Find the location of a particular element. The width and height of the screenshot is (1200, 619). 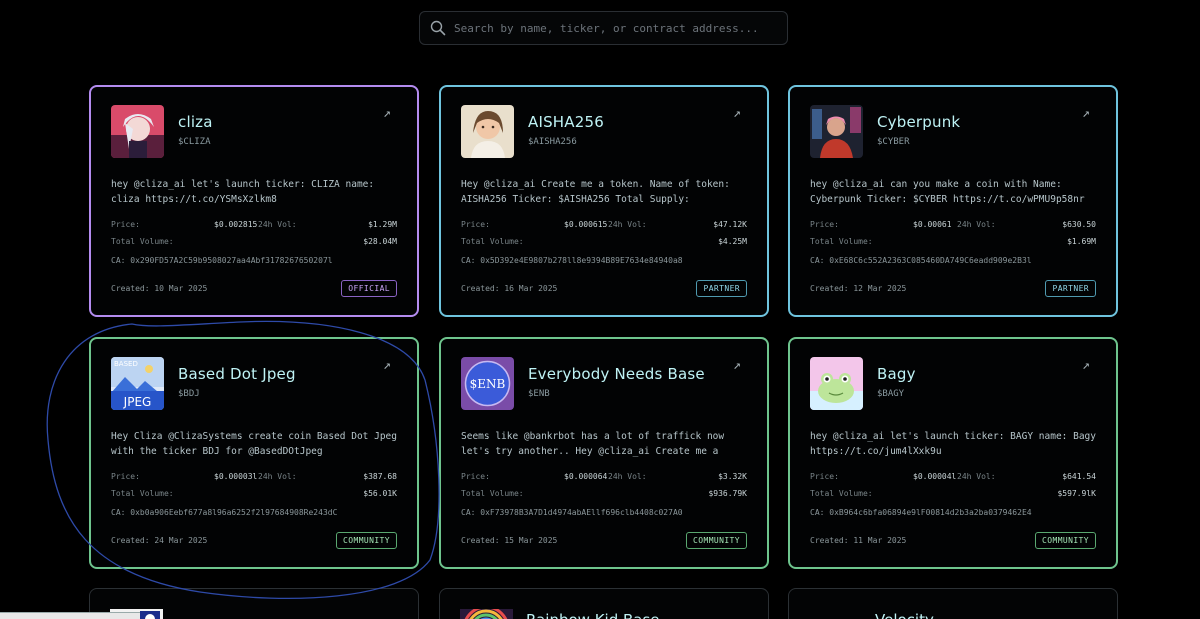

token-card-partial: Rainbow Kid Base is located at coordinates (604, 603).